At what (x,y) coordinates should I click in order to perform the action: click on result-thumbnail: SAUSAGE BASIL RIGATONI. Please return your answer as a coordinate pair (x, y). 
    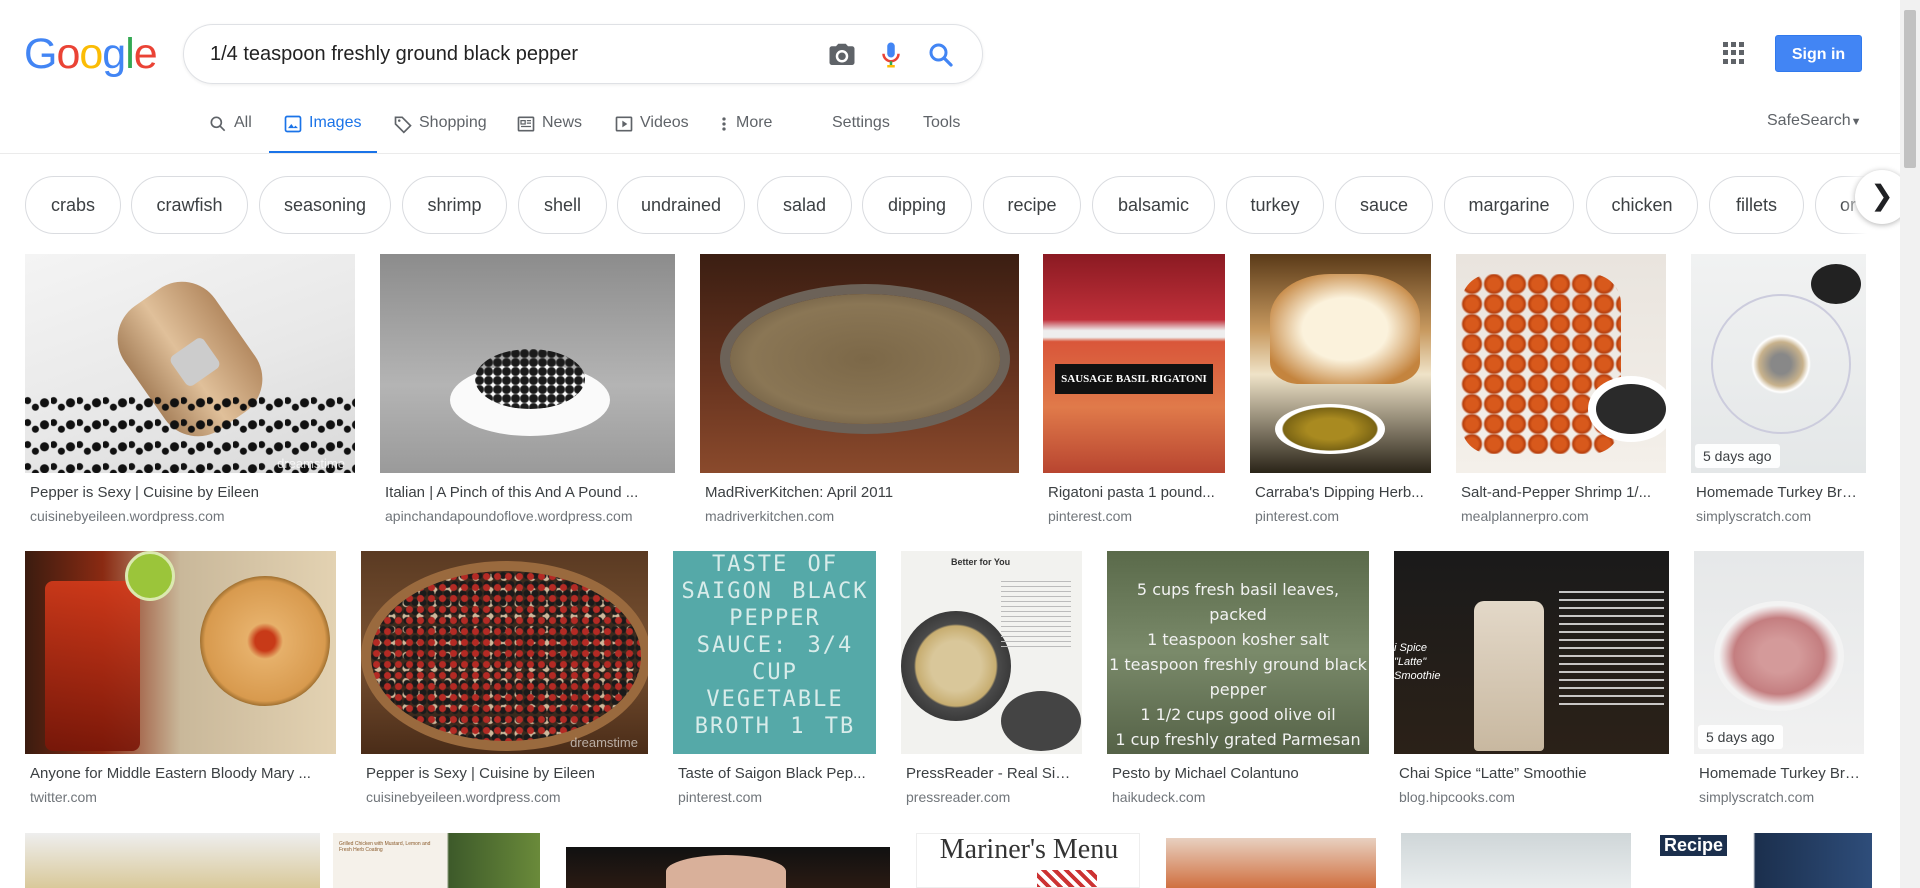
    Looking at the image, I should click on (1134, 363).